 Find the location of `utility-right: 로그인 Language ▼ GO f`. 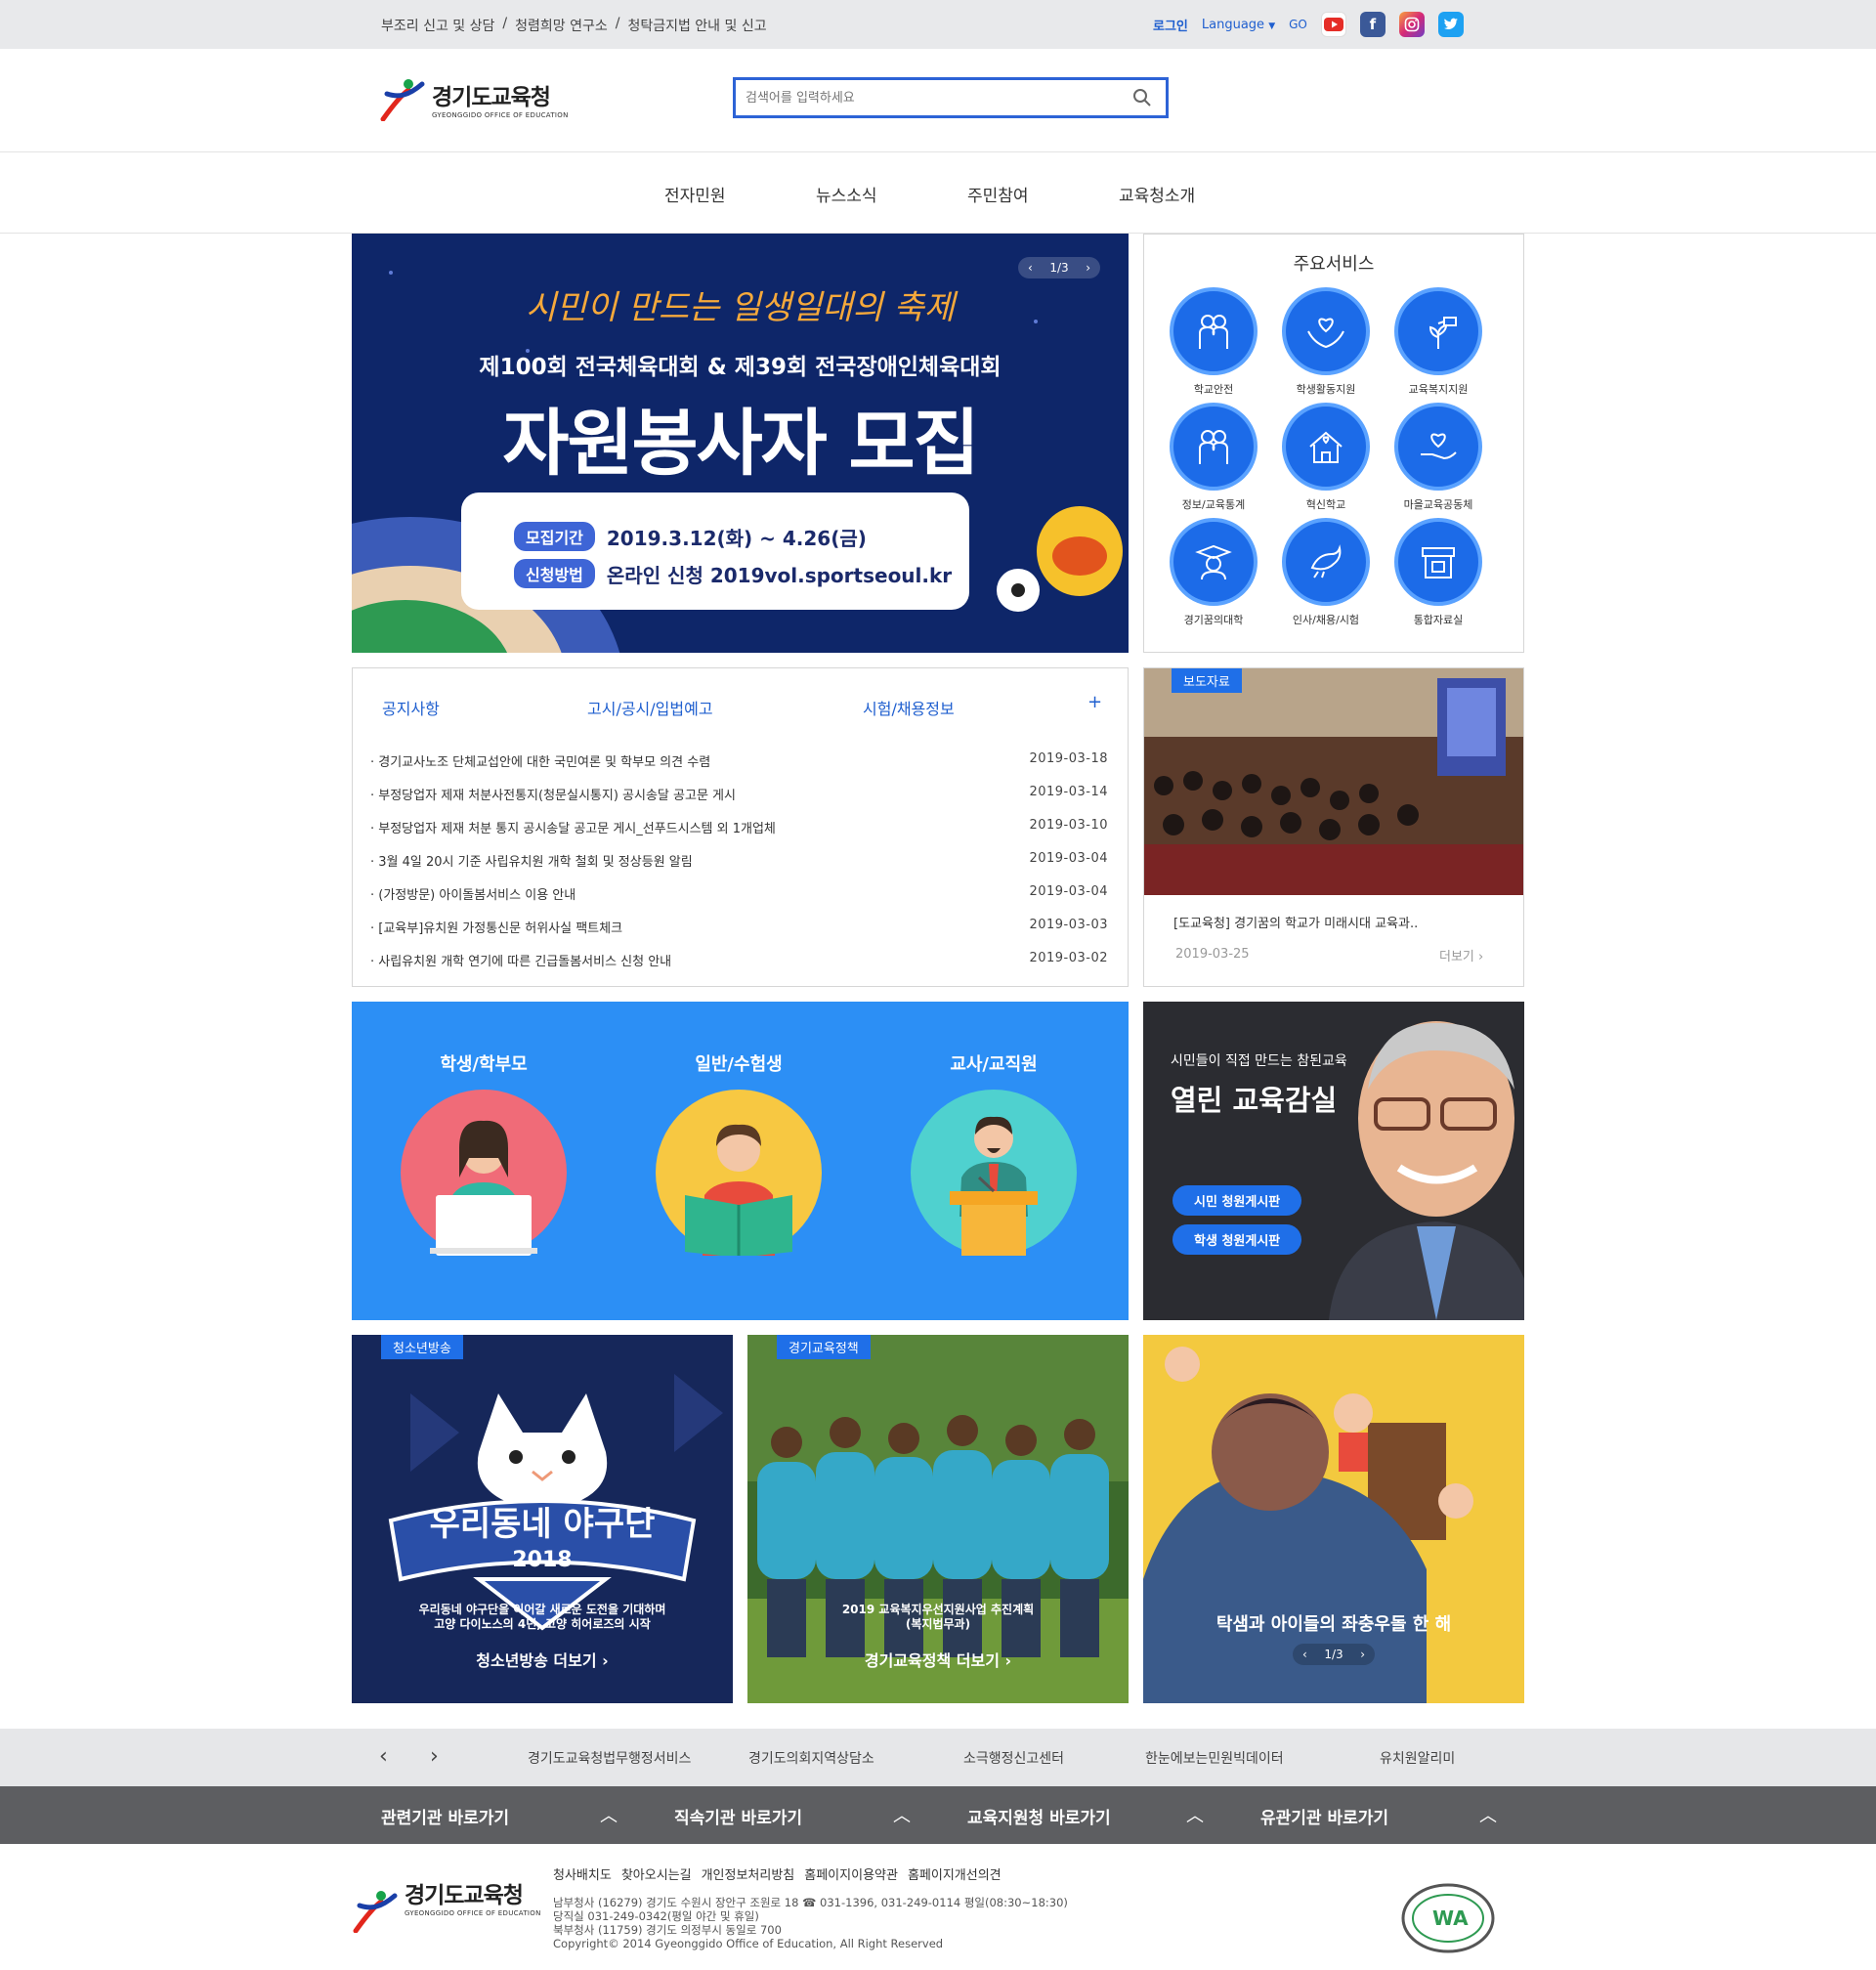

utility-right: 로그인 Language ▼ GO f is located at coordinates (1308, 24).